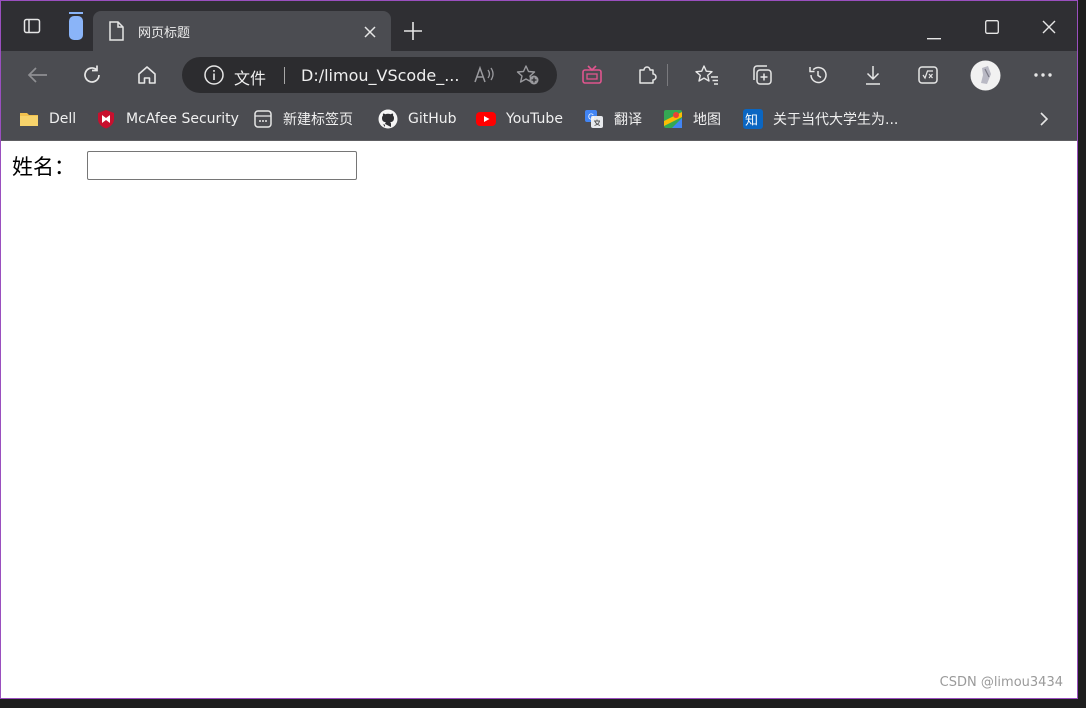  Describe the element at coordinates (63, 119) in the screenshot. I see `bookmark-label: Dell` at that location.